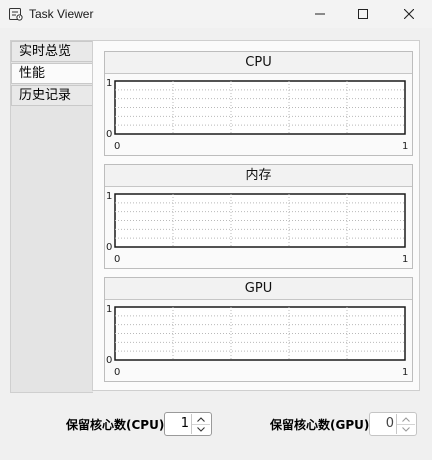  I want to click on gpu-reserve-label: 保留核心数(GPU), so click(320, 425).